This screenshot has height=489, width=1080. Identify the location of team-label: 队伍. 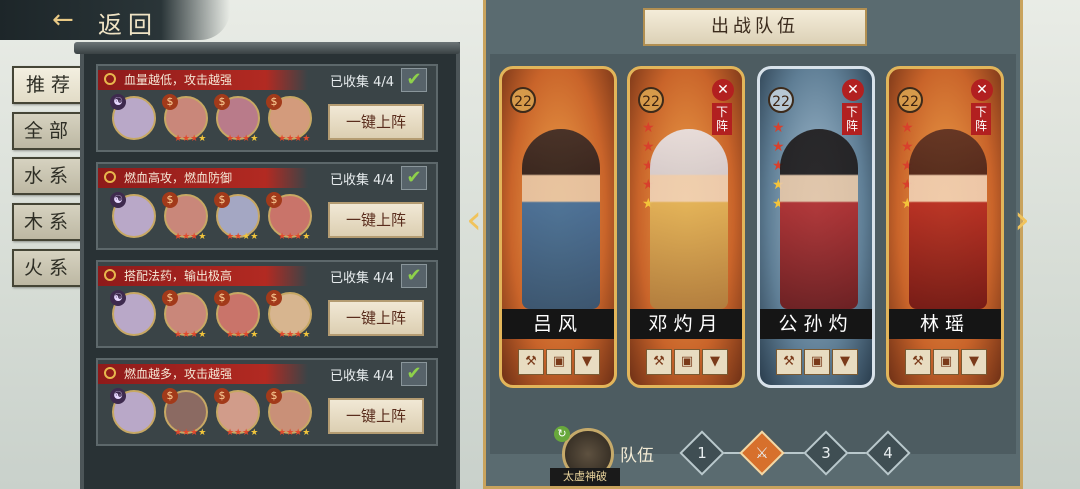
(637, 456).